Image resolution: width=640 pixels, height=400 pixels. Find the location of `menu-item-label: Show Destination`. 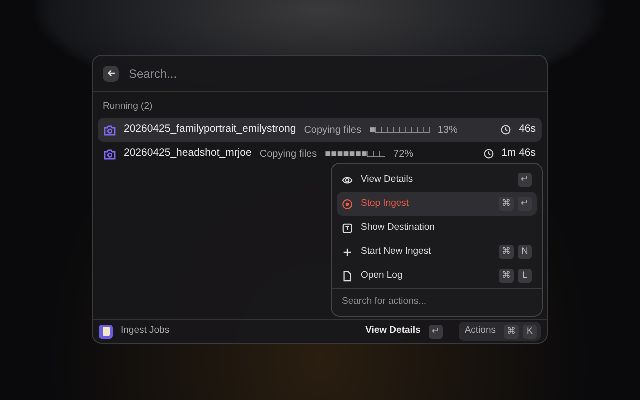

menu-item-label: Show Destination is located at coordinates (398, 227).